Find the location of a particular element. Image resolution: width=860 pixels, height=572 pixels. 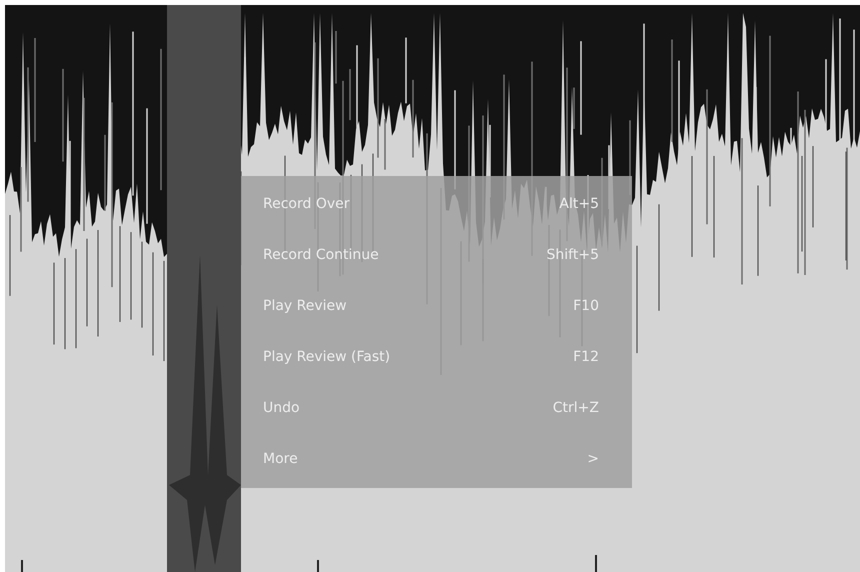

menu-item-label: Play Review (Fast) is located at coordinates (326, 357).